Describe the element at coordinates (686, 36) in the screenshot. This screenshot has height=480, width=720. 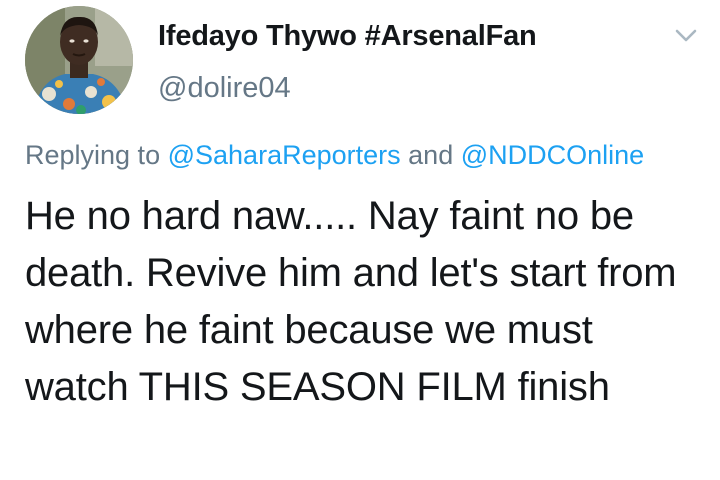
I see `chevron-down-icon` at that location.